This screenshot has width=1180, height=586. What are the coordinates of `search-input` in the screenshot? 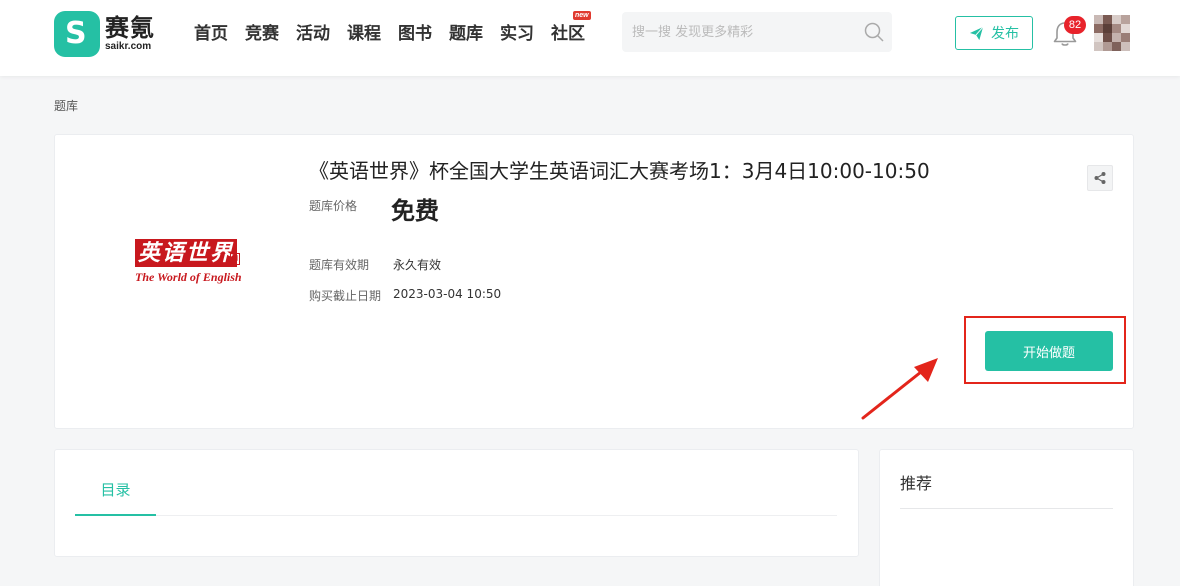 It's located at (742, 32).